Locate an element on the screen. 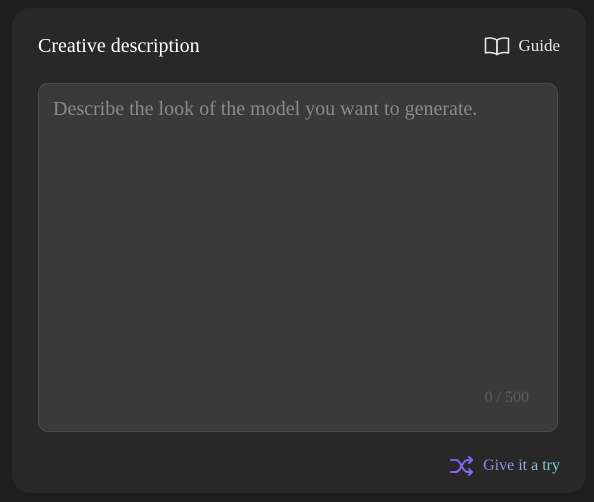 The image size is (594, 502). shuffle-icon is located at coordinates (462, 466).